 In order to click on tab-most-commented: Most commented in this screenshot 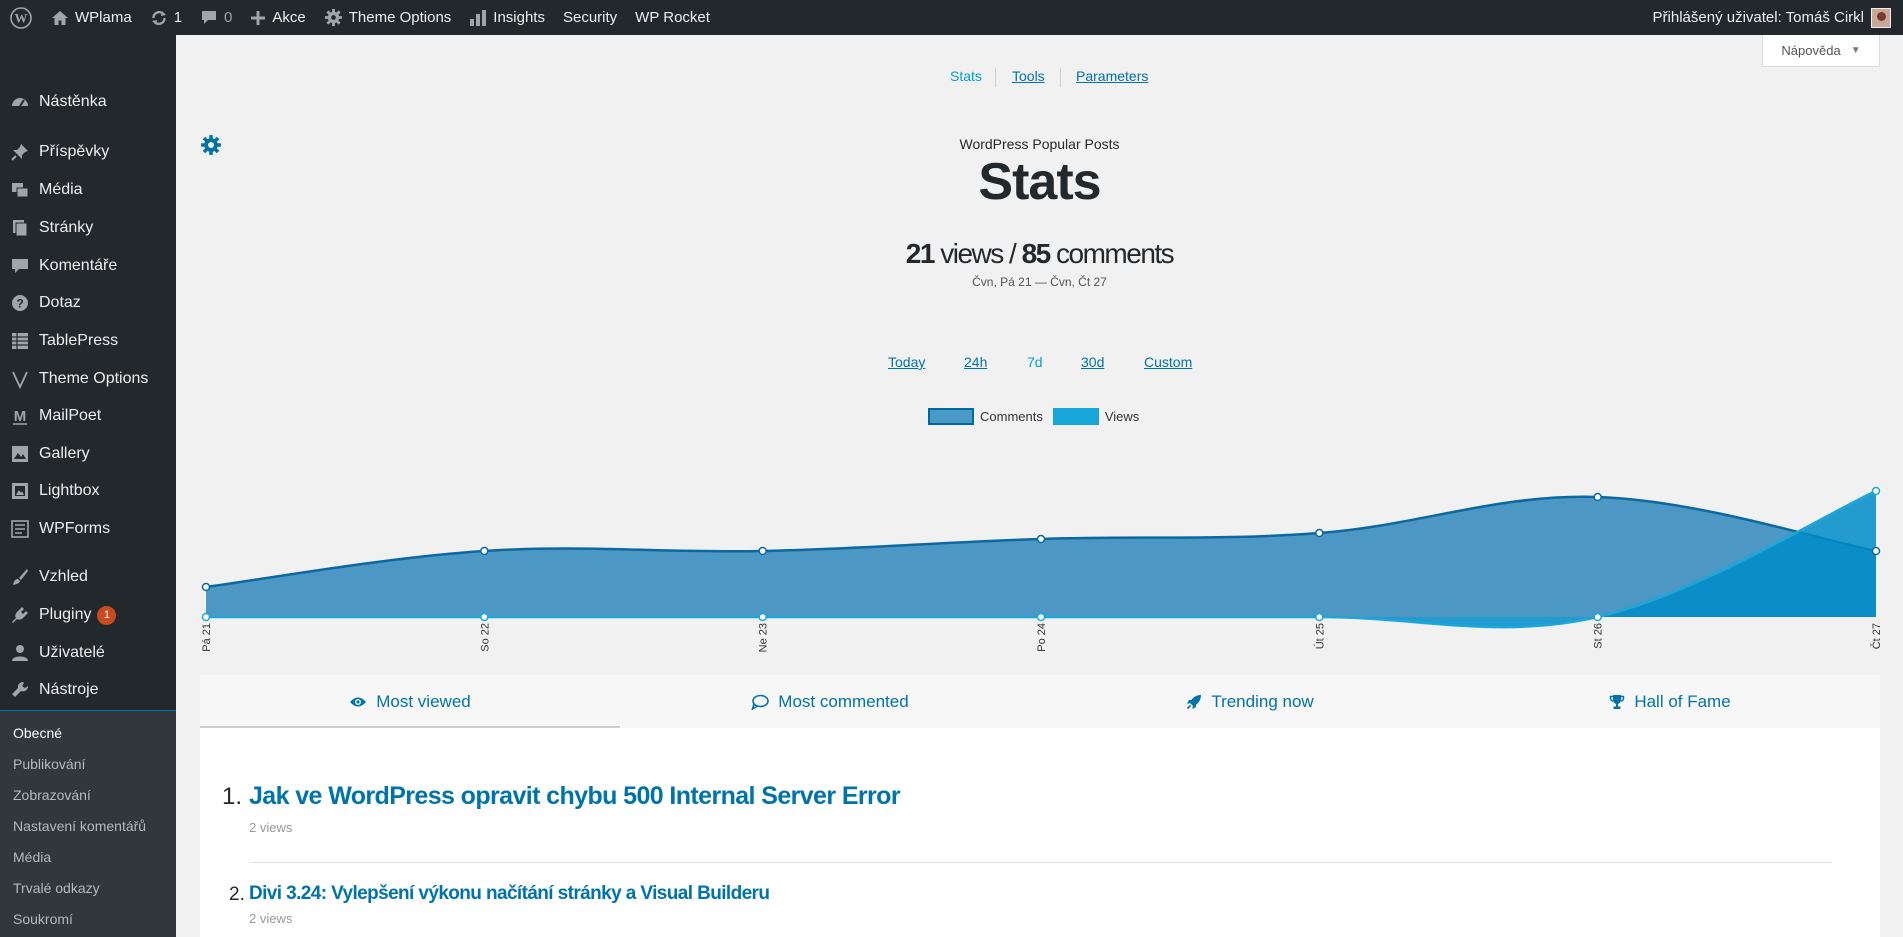, I will do `click(830, 701)`.